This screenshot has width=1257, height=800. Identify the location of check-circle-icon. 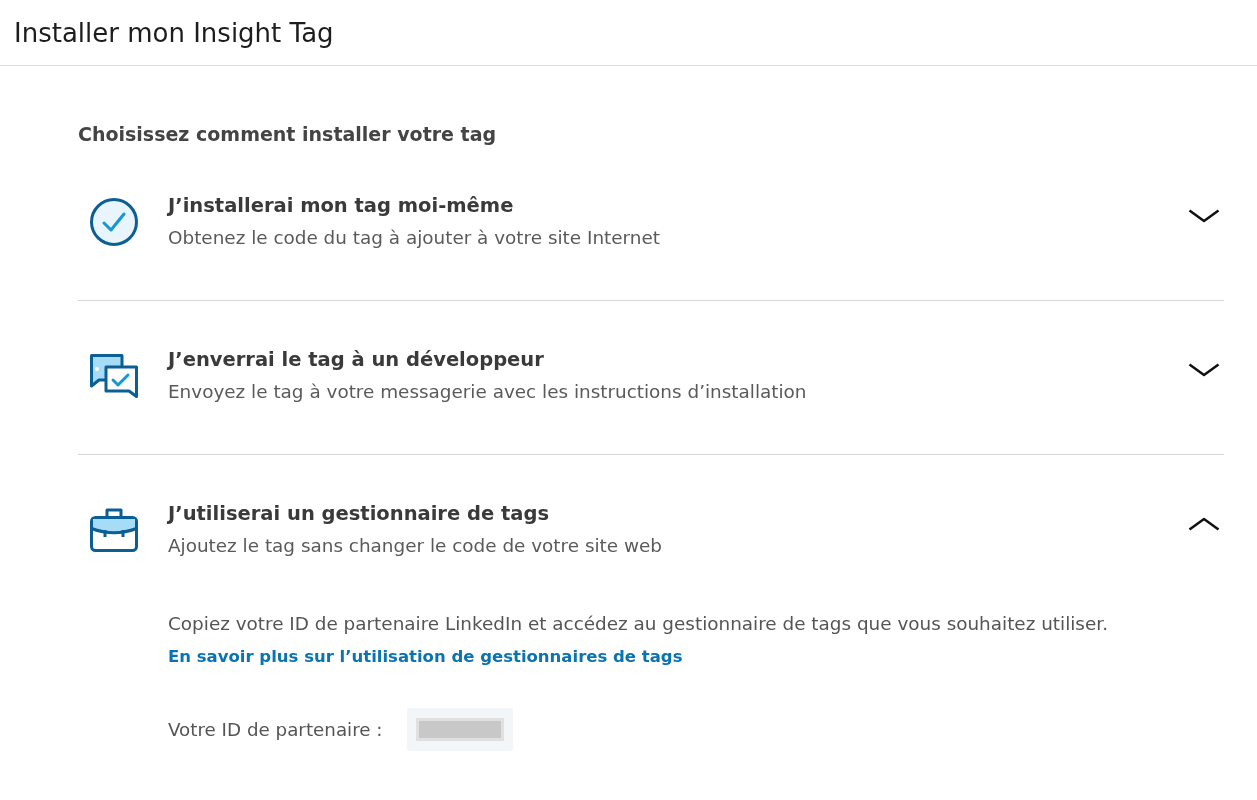
(114, 221).